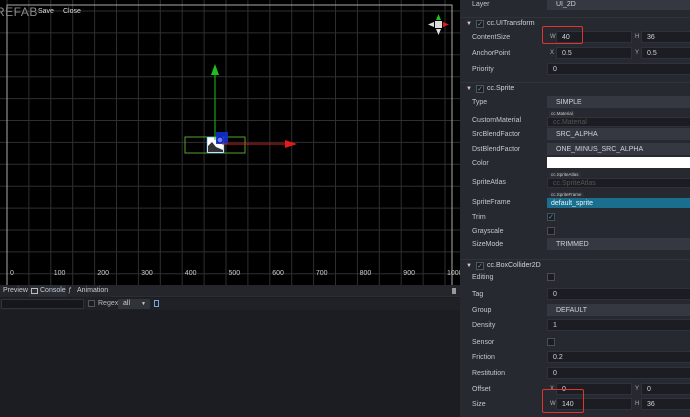 The width and height of the screenshot is (690, 417). Describe the element at coordinates (637, 389) in the screenshot. I see `offset-axis-b: Y` at that location.